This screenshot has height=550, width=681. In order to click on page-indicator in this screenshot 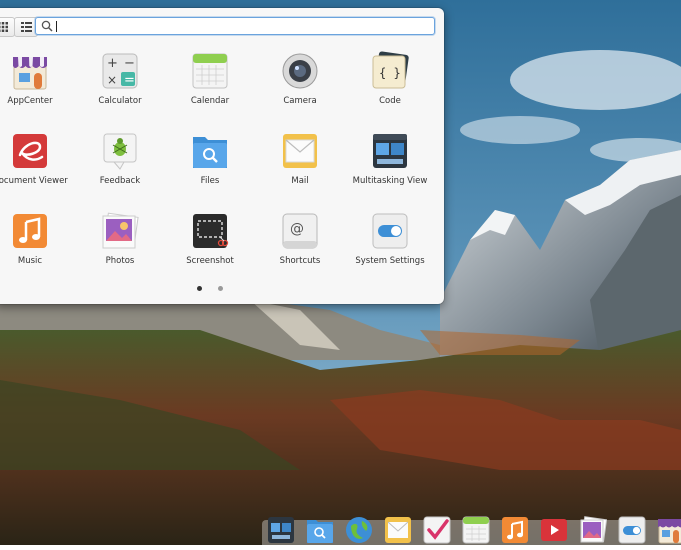, I will do `click(222, 290)`.